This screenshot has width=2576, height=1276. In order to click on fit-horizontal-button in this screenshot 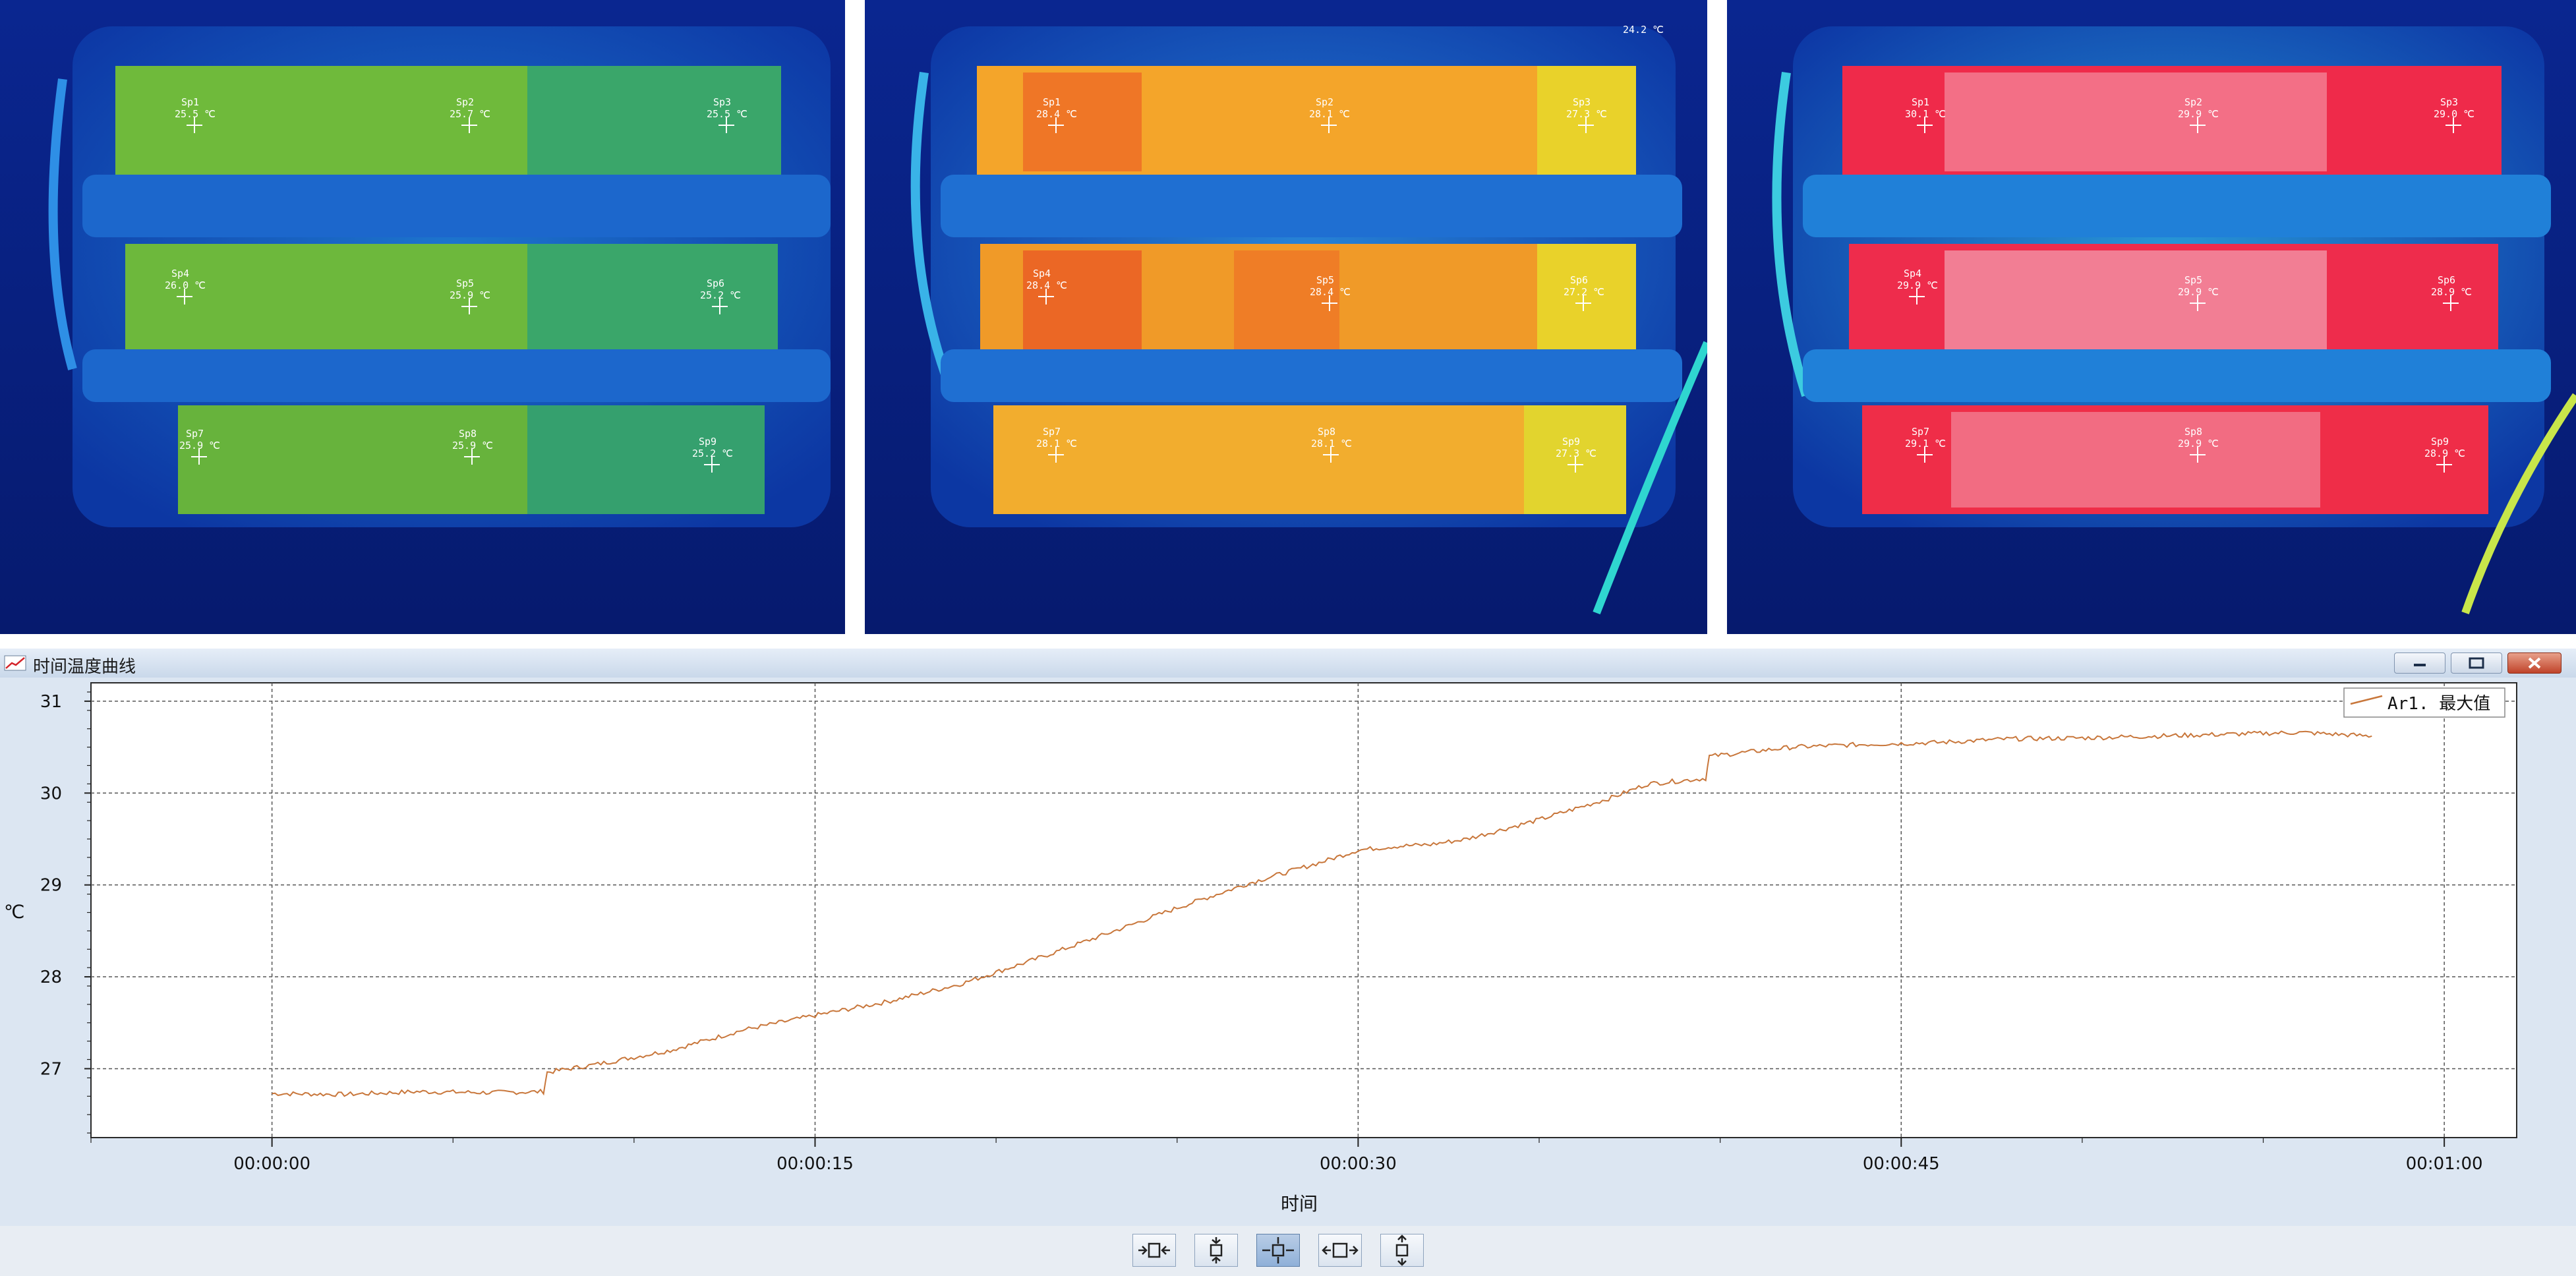, I will do `click(1154, 1250)`.